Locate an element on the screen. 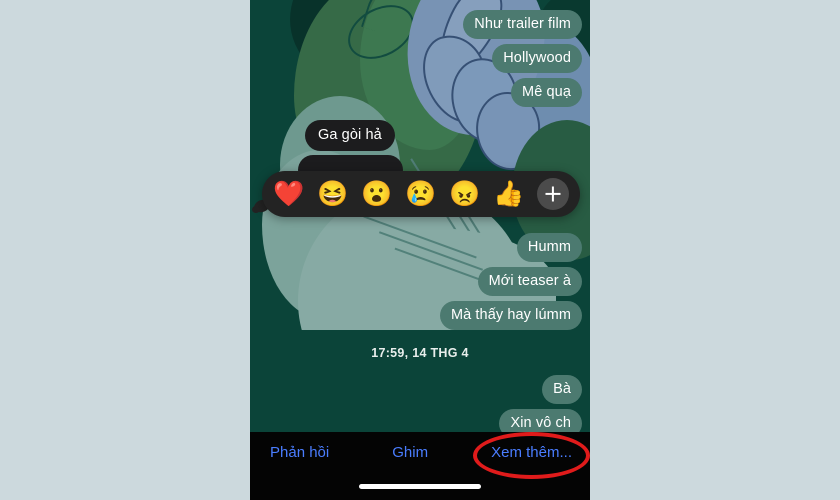 This screenshot has height=500, width=840. surprised-emoji: 😮 is located at coordinates (376, 194).